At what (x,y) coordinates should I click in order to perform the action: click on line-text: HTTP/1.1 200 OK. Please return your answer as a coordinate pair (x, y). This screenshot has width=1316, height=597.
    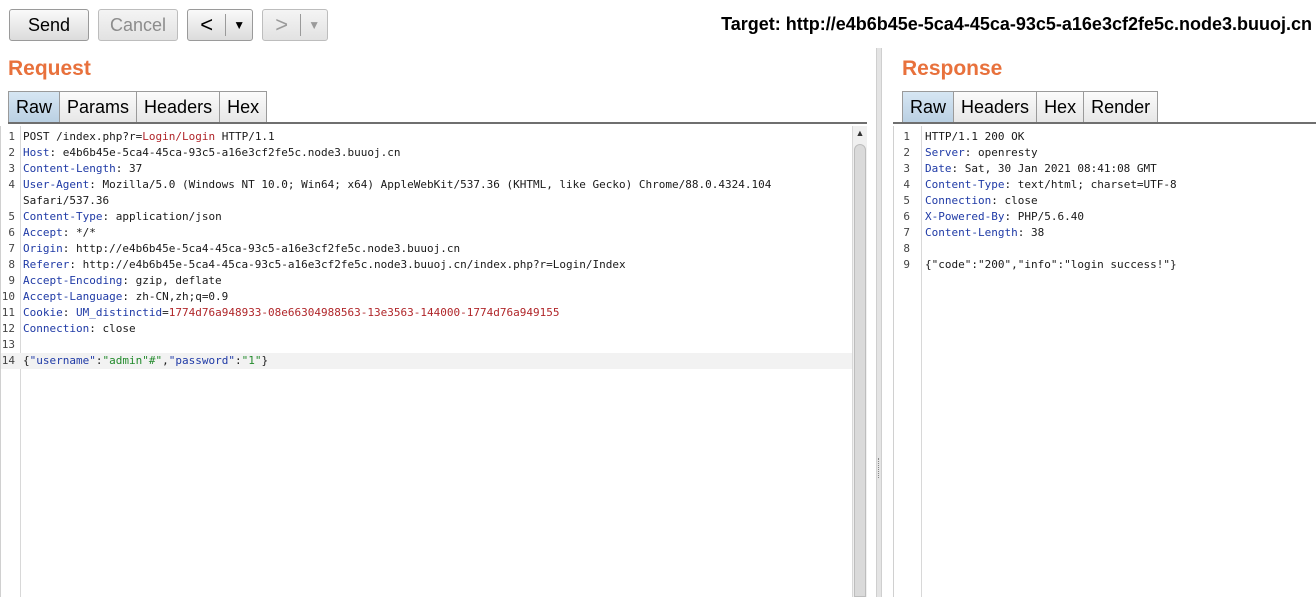
    Looking at the image, I should click on (974, 137).